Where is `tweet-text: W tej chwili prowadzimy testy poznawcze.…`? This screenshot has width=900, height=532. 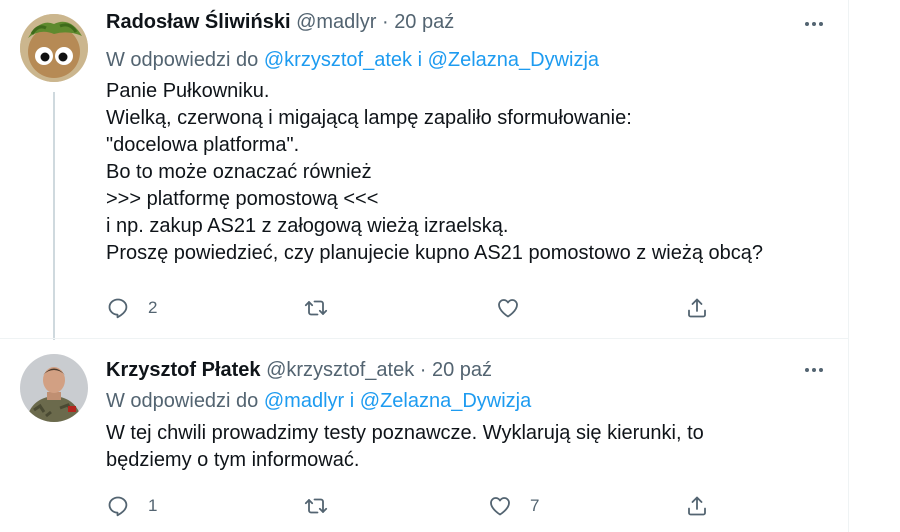
tweet-text: W tej chwili prowadzimy testy poznawcze.… is located at coordinates (405, 446).